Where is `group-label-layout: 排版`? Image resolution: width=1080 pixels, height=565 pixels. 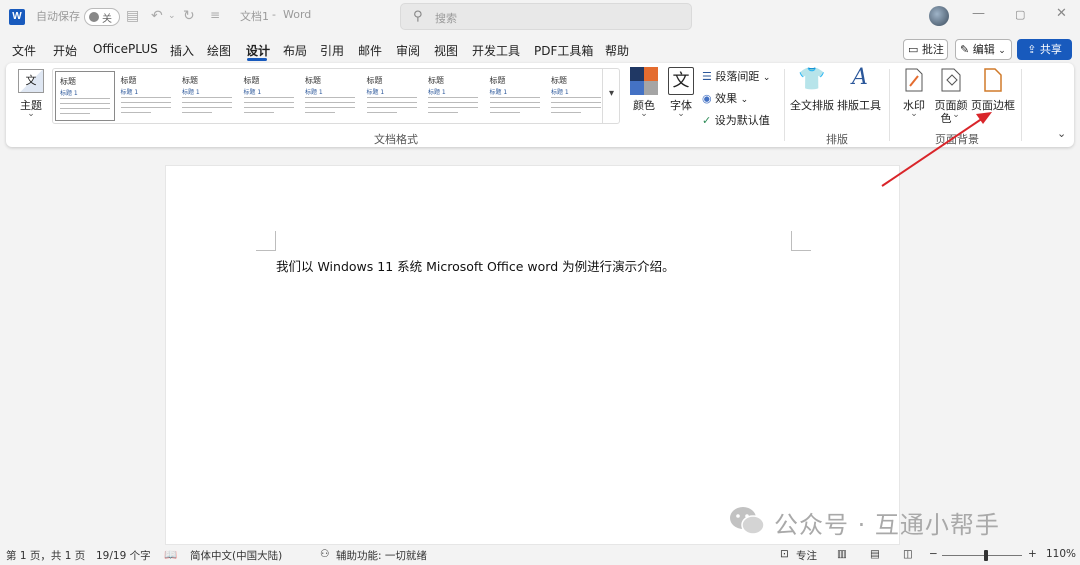 group-label-layout: 排版 is located at coordinates (837, 139).